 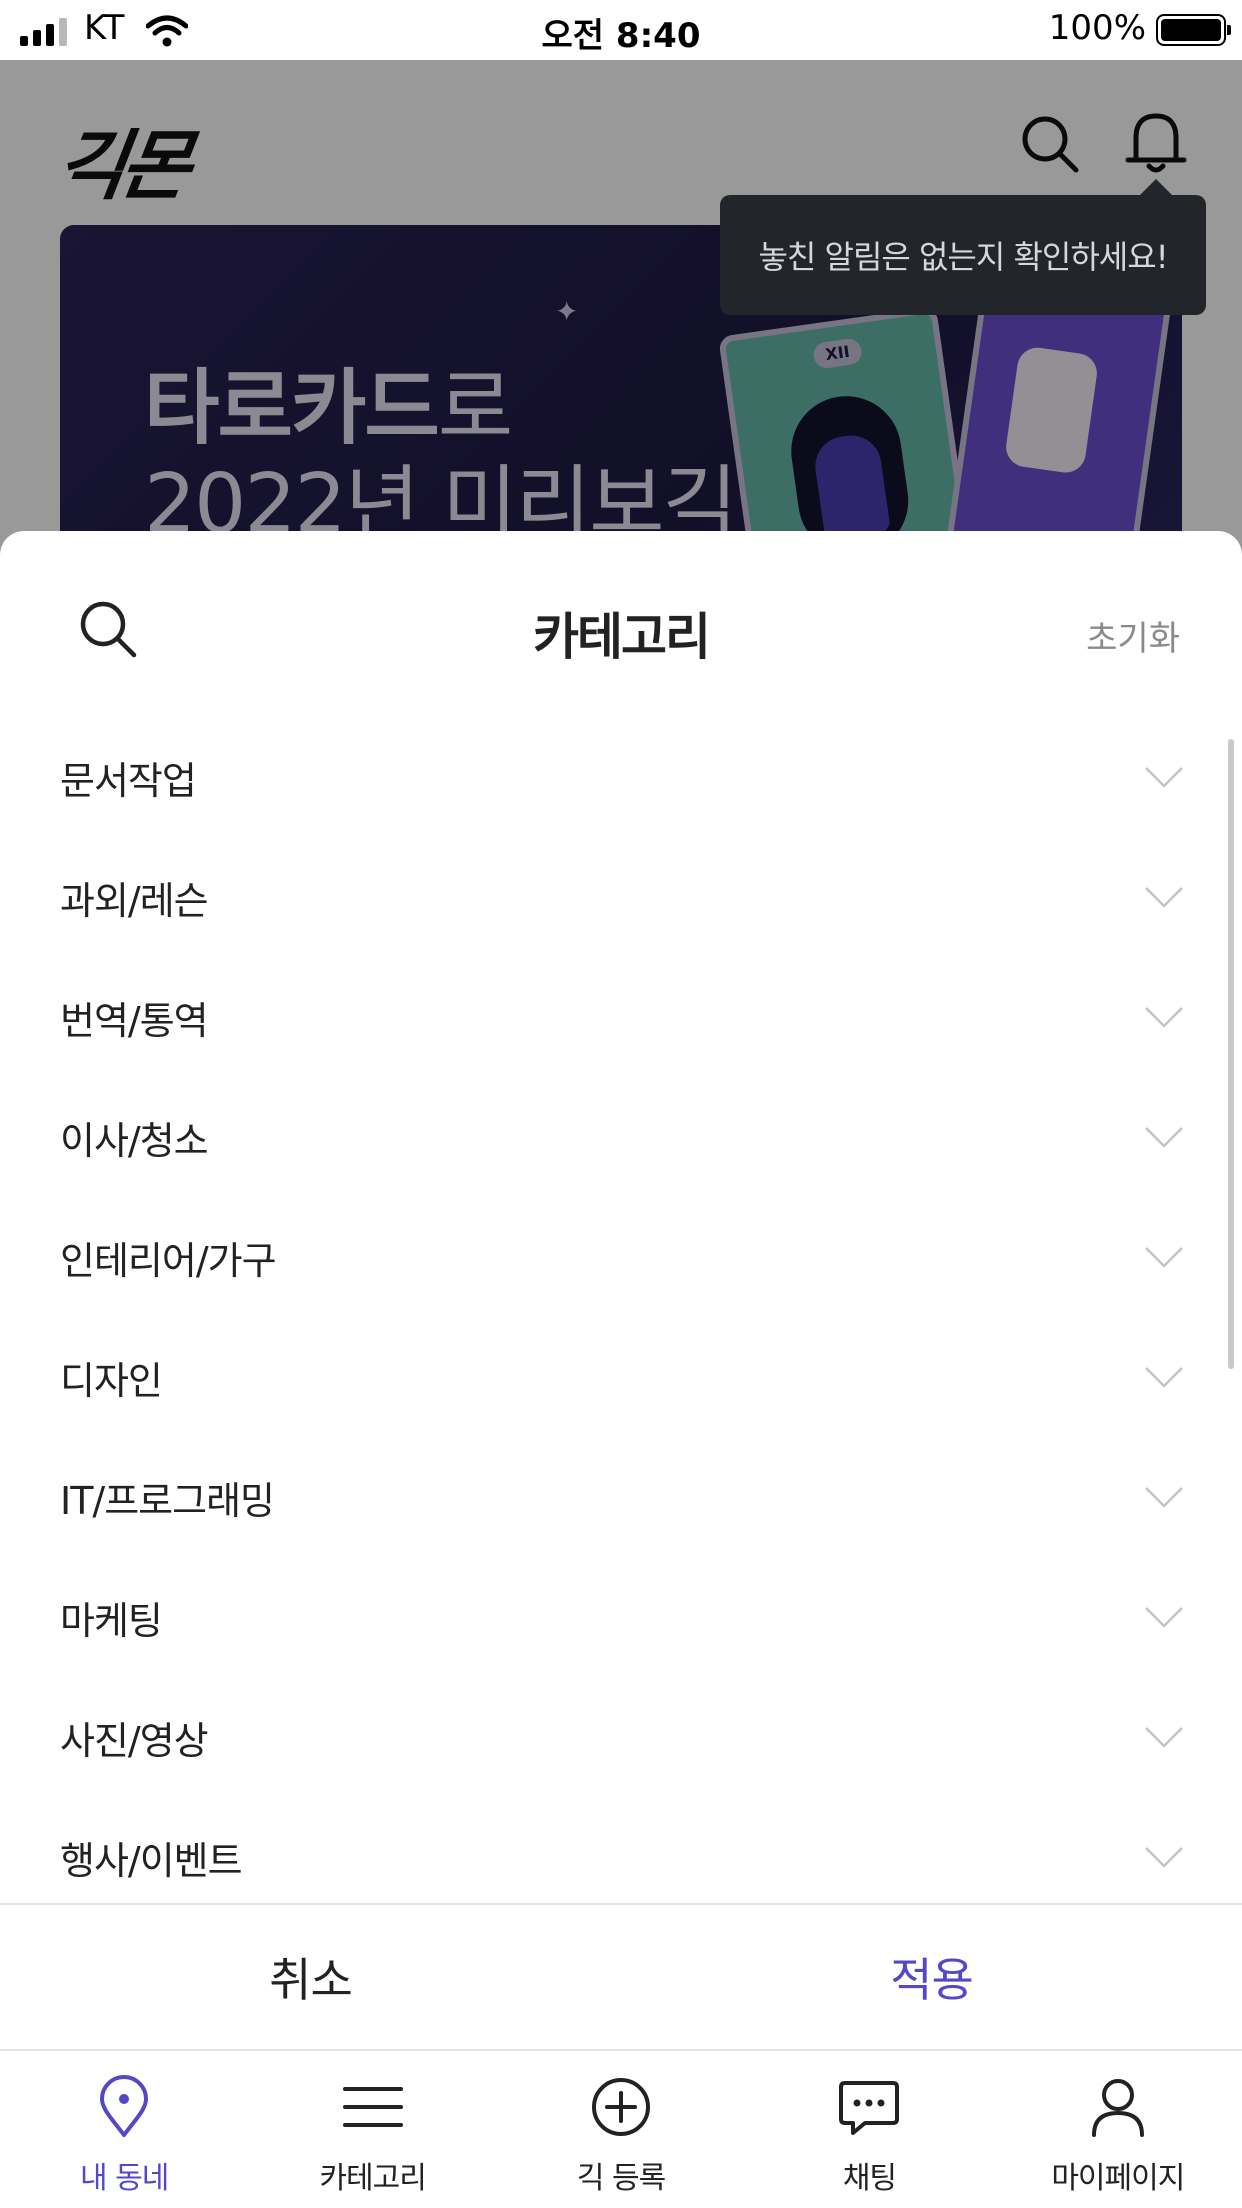 I want to click on tab-my-page: 마이페이지, so click(x=1118, y=2129).